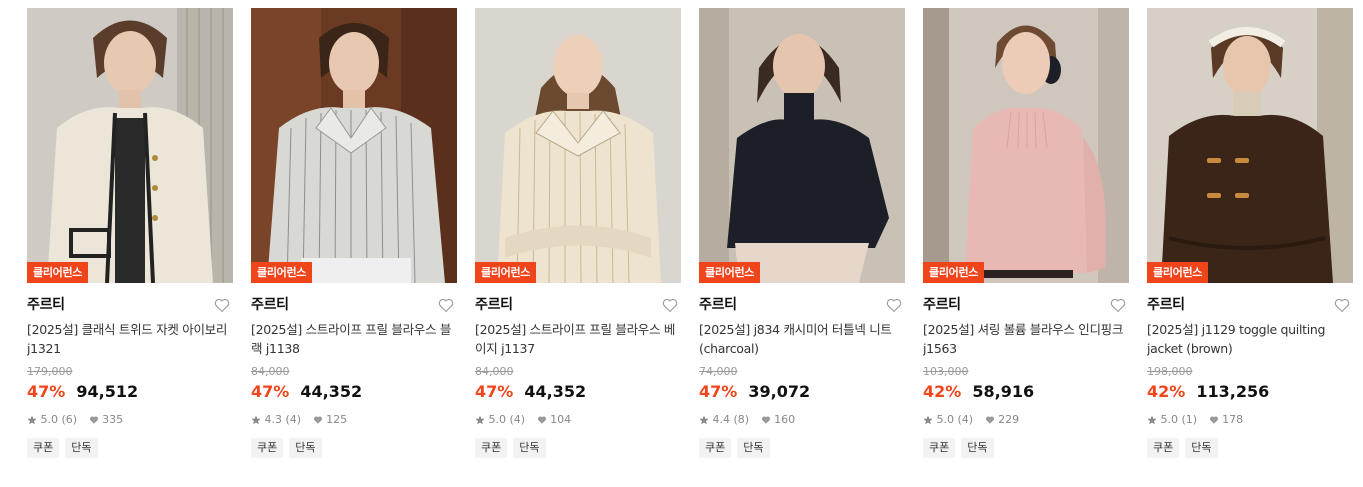  What do you see at coordinates (331, 391) in the screenshot?
I see `sale-price: 44,352` at bounding box center [331, 391].